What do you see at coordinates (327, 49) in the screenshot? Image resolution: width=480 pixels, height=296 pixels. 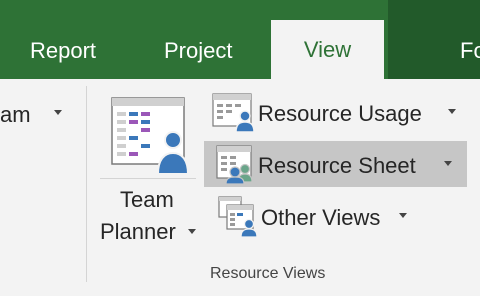 I see `tab-view: View` at bounding box center [327, 49].